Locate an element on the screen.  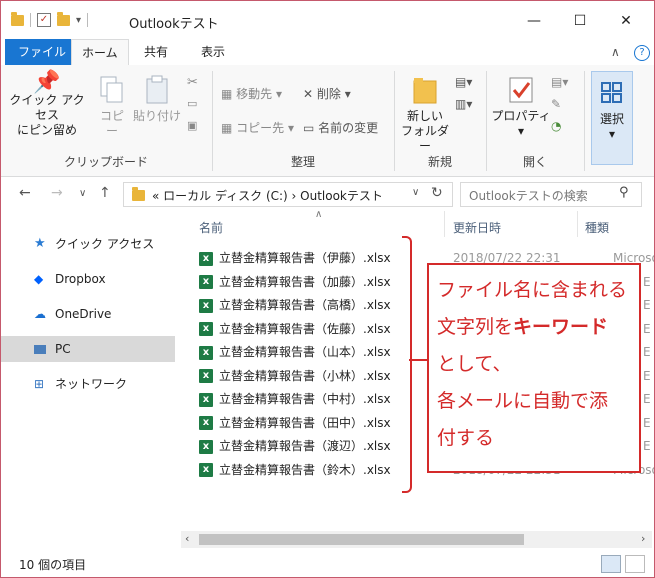
select-button: 選択 ▾ is located at coordinates (612, 118).